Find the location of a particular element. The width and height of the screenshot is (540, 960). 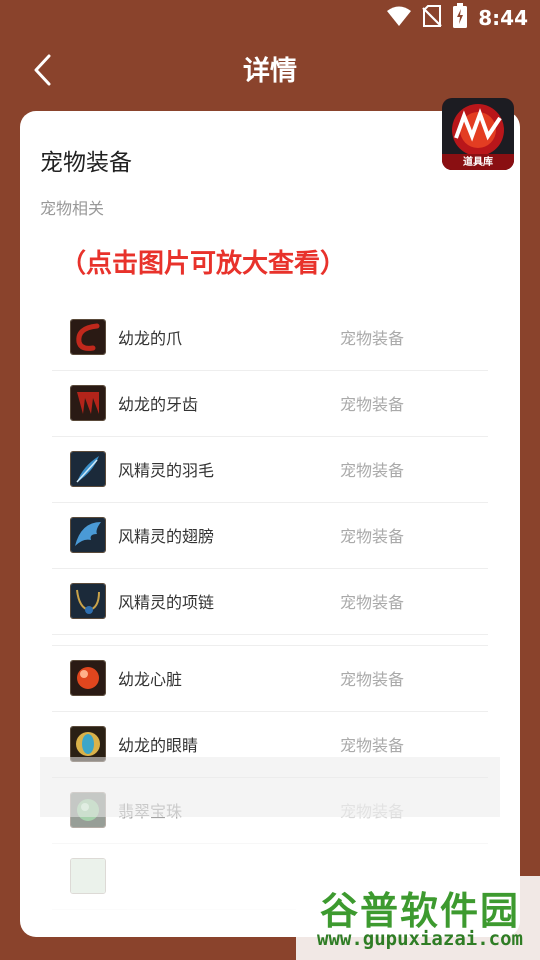

list-item: 幼龙的爪 宠物装备 is located at coordinates (270, 338).